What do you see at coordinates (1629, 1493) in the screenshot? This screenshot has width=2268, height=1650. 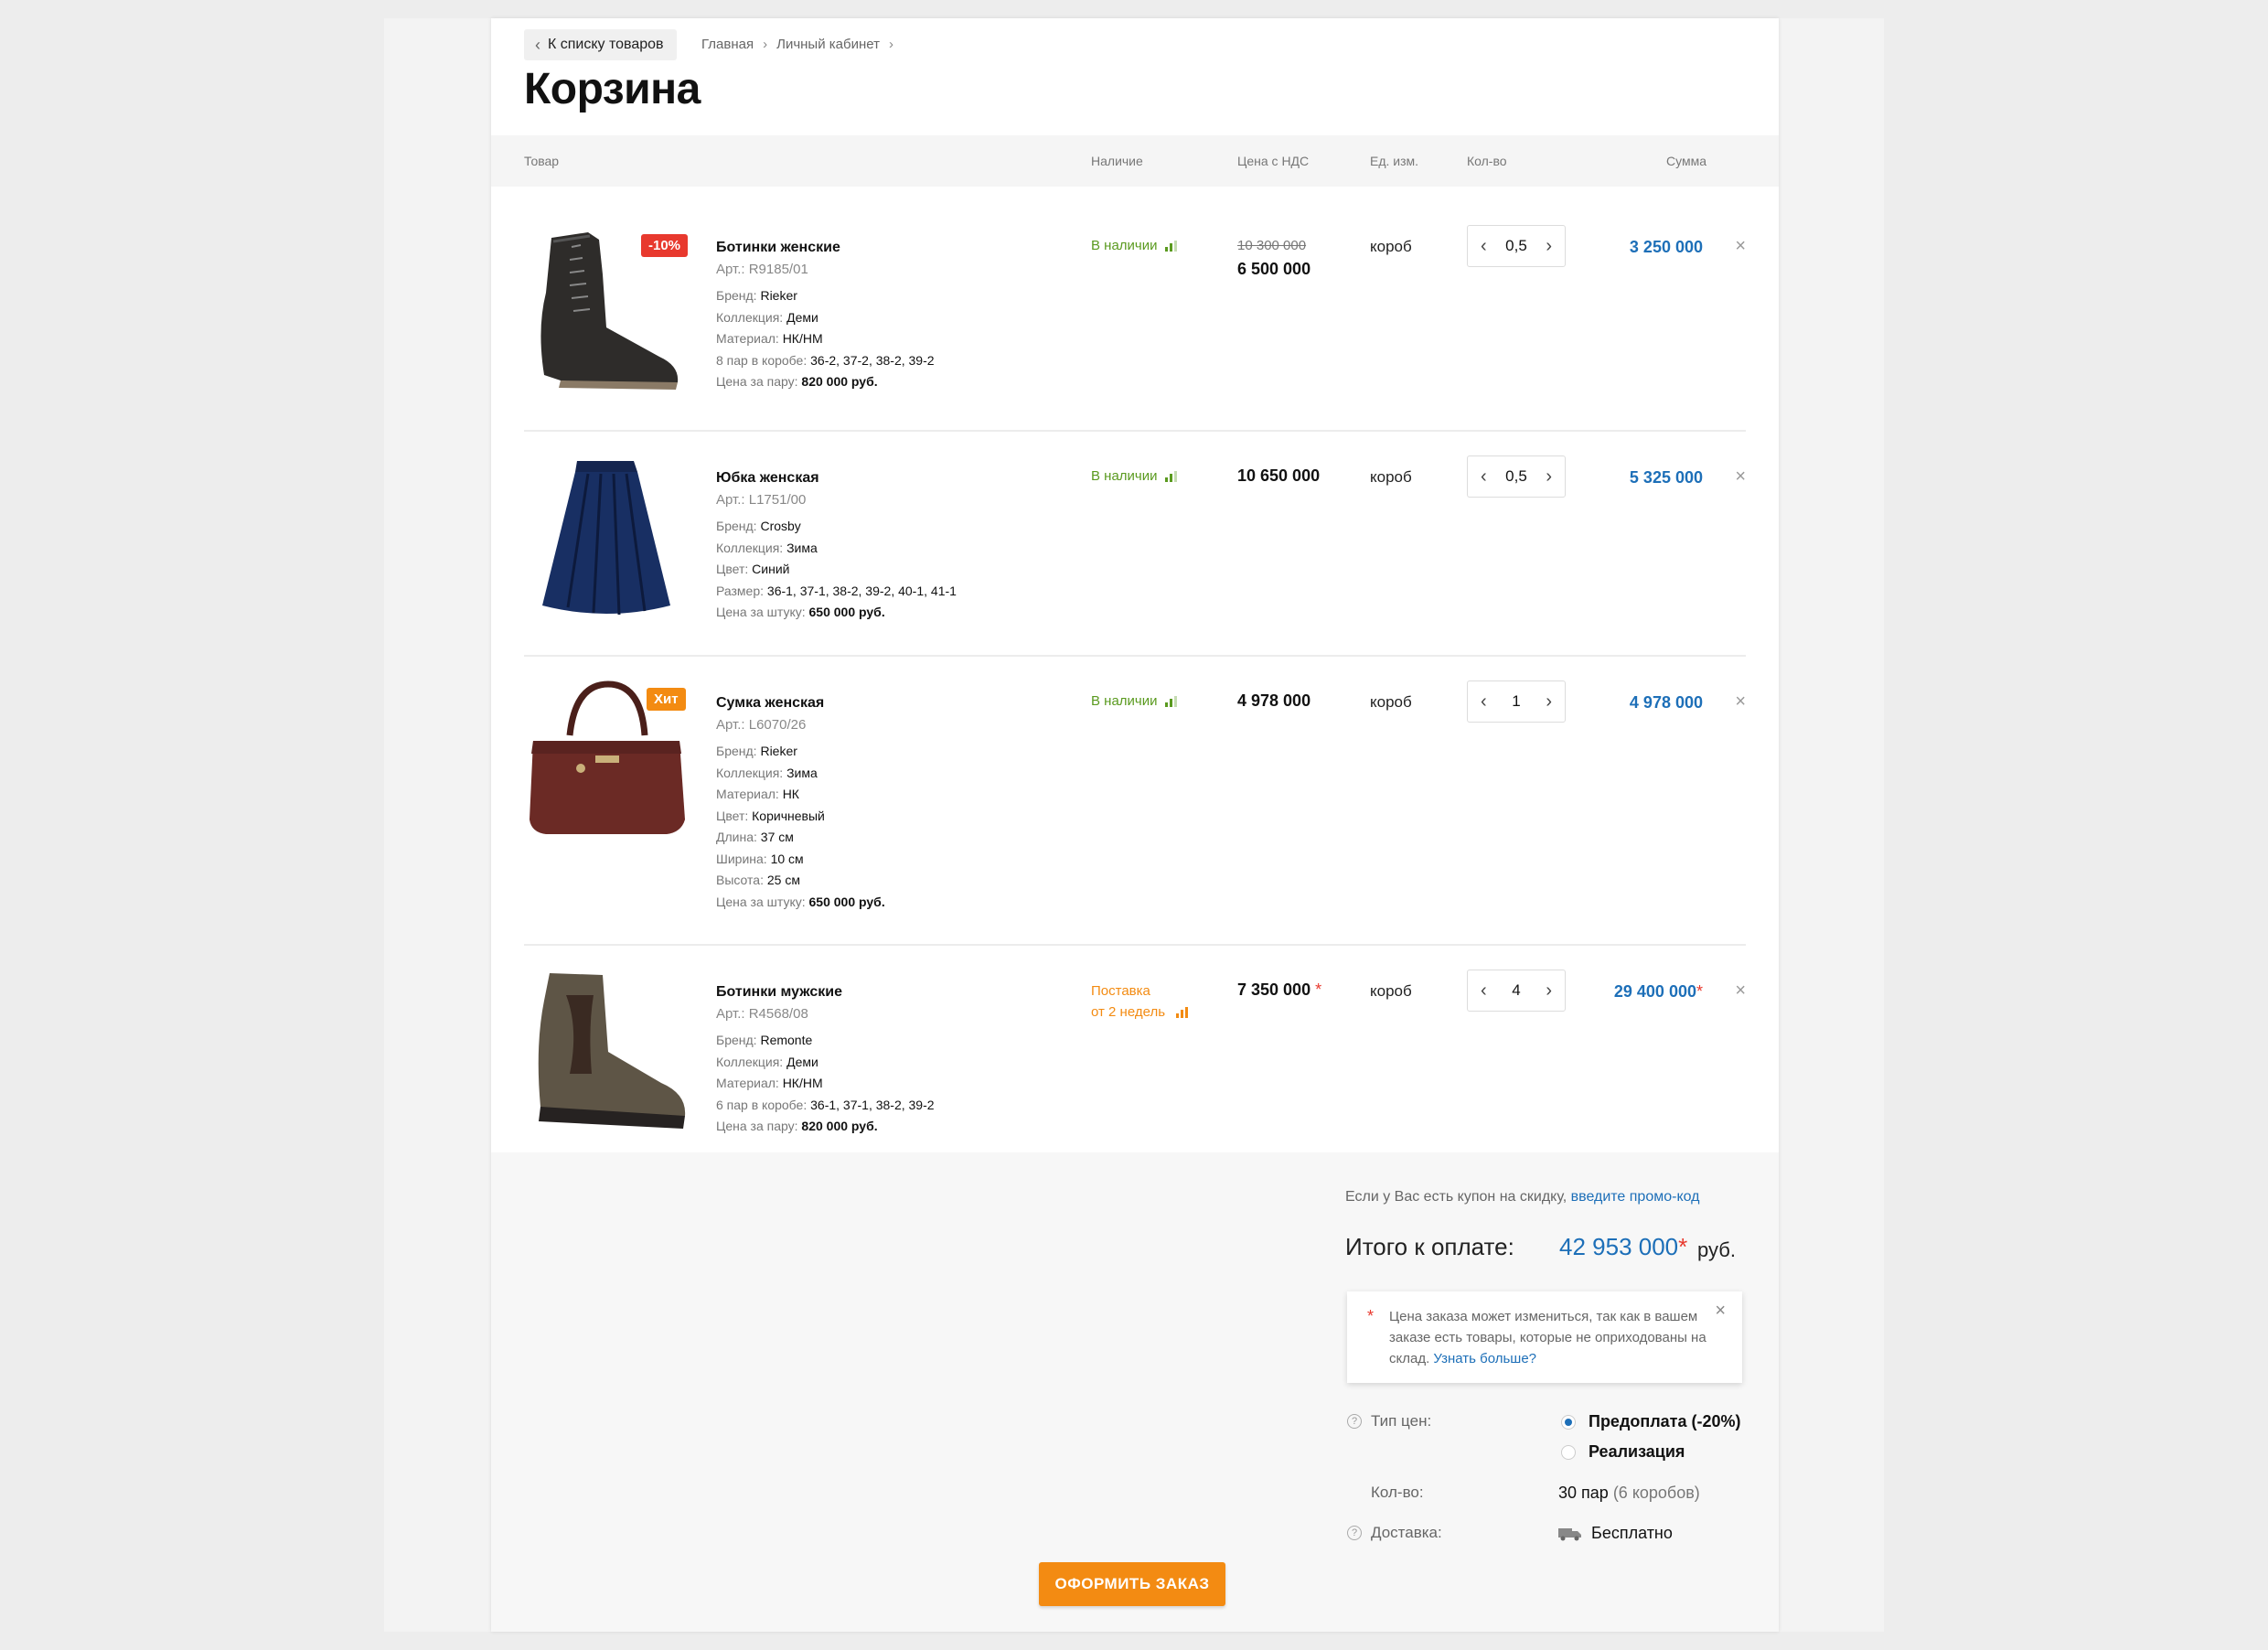 I see `quantity-total: 30 пар (6 коробов)` at bounding box center [1629, 1493].